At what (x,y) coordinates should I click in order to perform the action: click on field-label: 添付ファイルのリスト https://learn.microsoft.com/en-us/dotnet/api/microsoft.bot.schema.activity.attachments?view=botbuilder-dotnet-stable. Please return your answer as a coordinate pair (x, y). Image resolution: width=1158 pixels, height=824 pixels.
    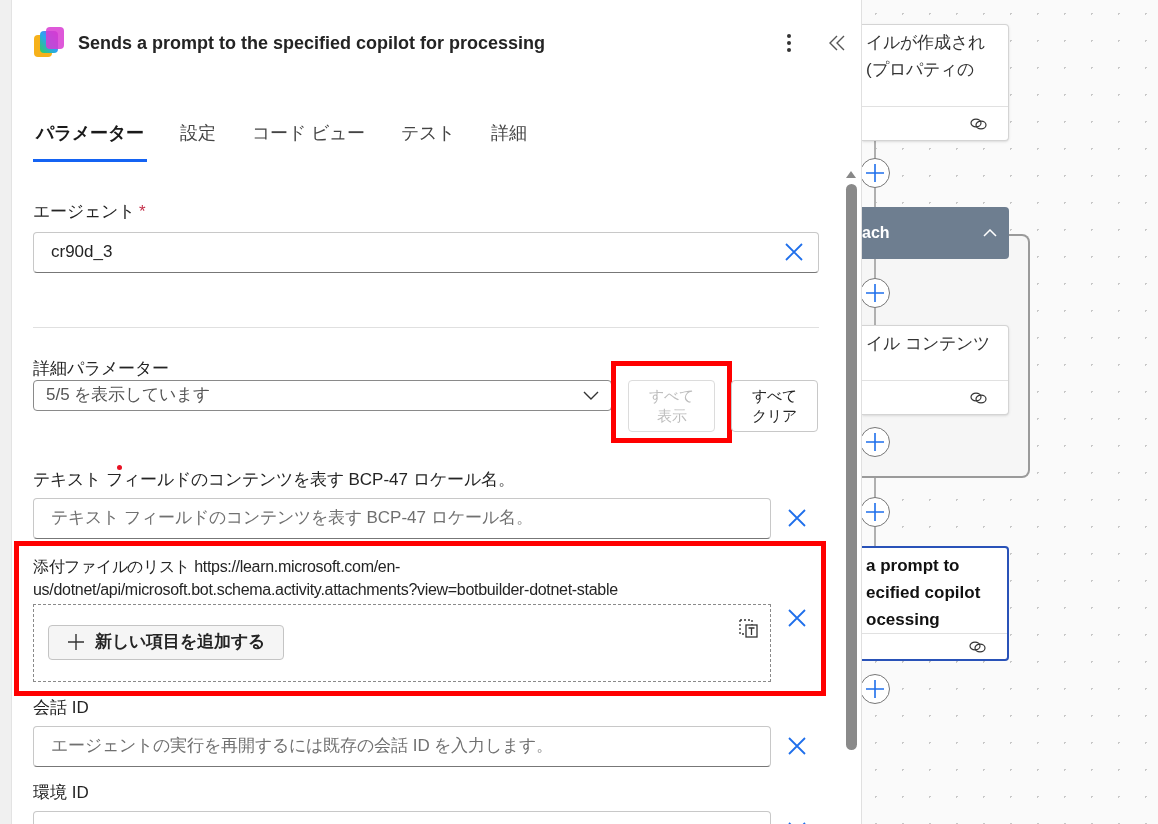
    Looking at the image, I should click on (326, 578).